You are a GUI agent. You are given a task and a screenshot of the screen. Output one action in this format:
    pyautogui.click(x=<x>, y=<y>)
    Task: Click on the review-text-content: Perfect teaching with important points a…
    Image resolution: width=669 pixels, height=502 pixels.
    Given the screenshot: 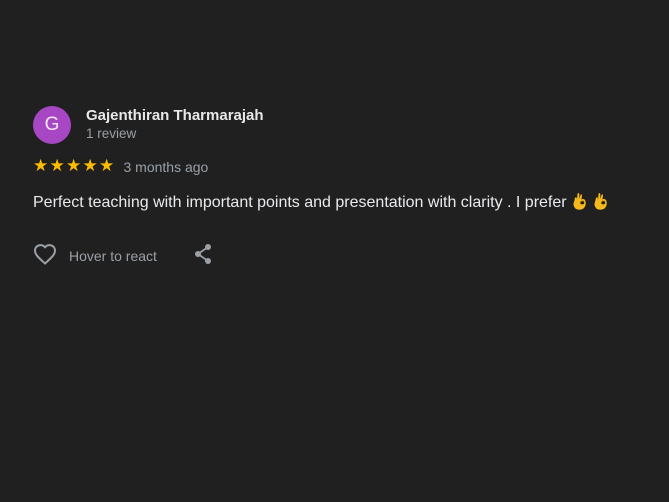 What is the action you would take?
    pyautogui.click(x=300, y=202)
    